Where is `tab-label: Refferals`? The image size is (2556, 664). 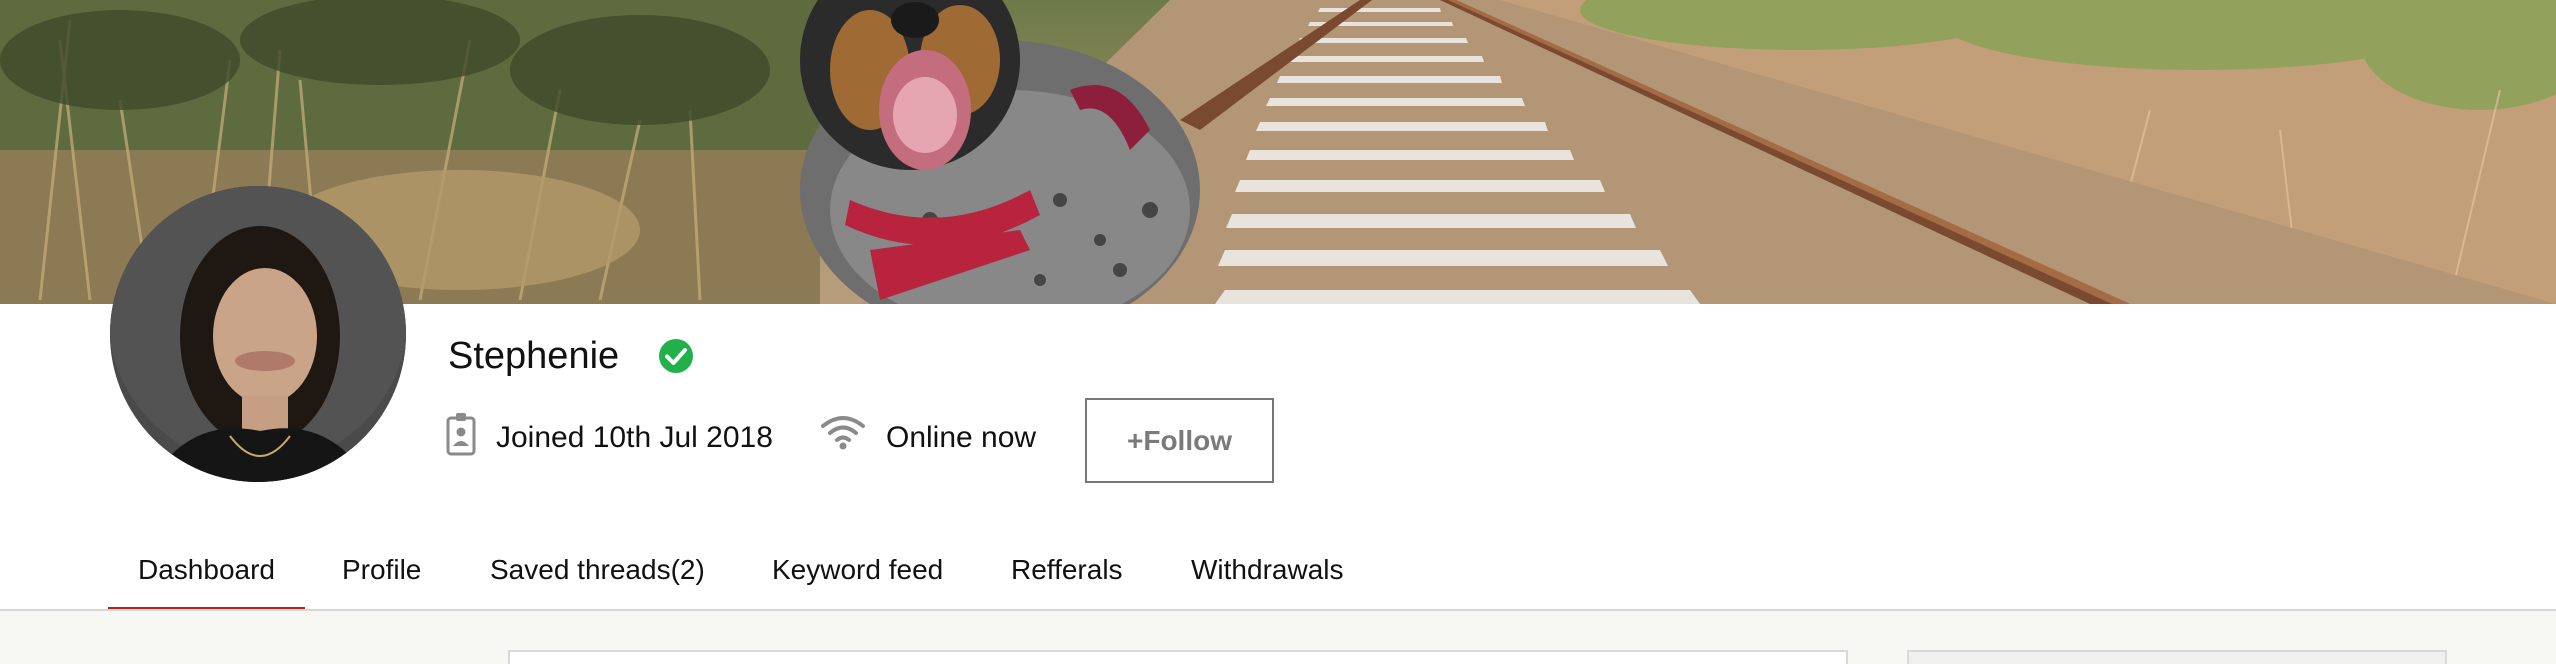 tab-label: Refferals is located at coordinates (1067, 569).